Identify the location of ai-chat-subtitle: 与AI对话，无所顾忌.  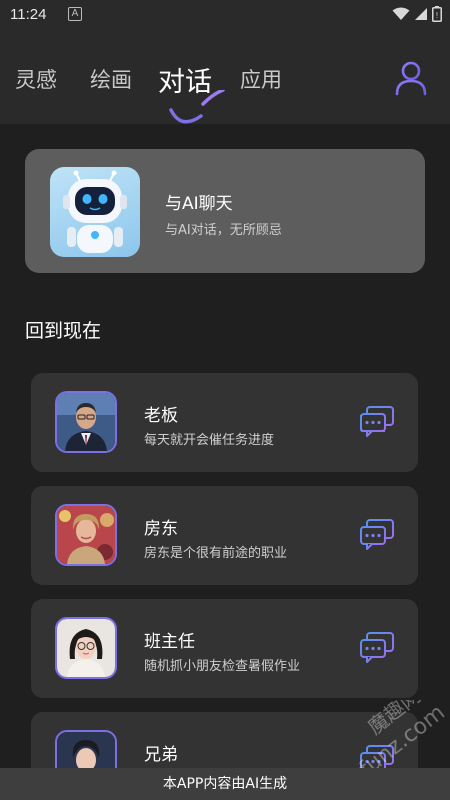
(223, 230).